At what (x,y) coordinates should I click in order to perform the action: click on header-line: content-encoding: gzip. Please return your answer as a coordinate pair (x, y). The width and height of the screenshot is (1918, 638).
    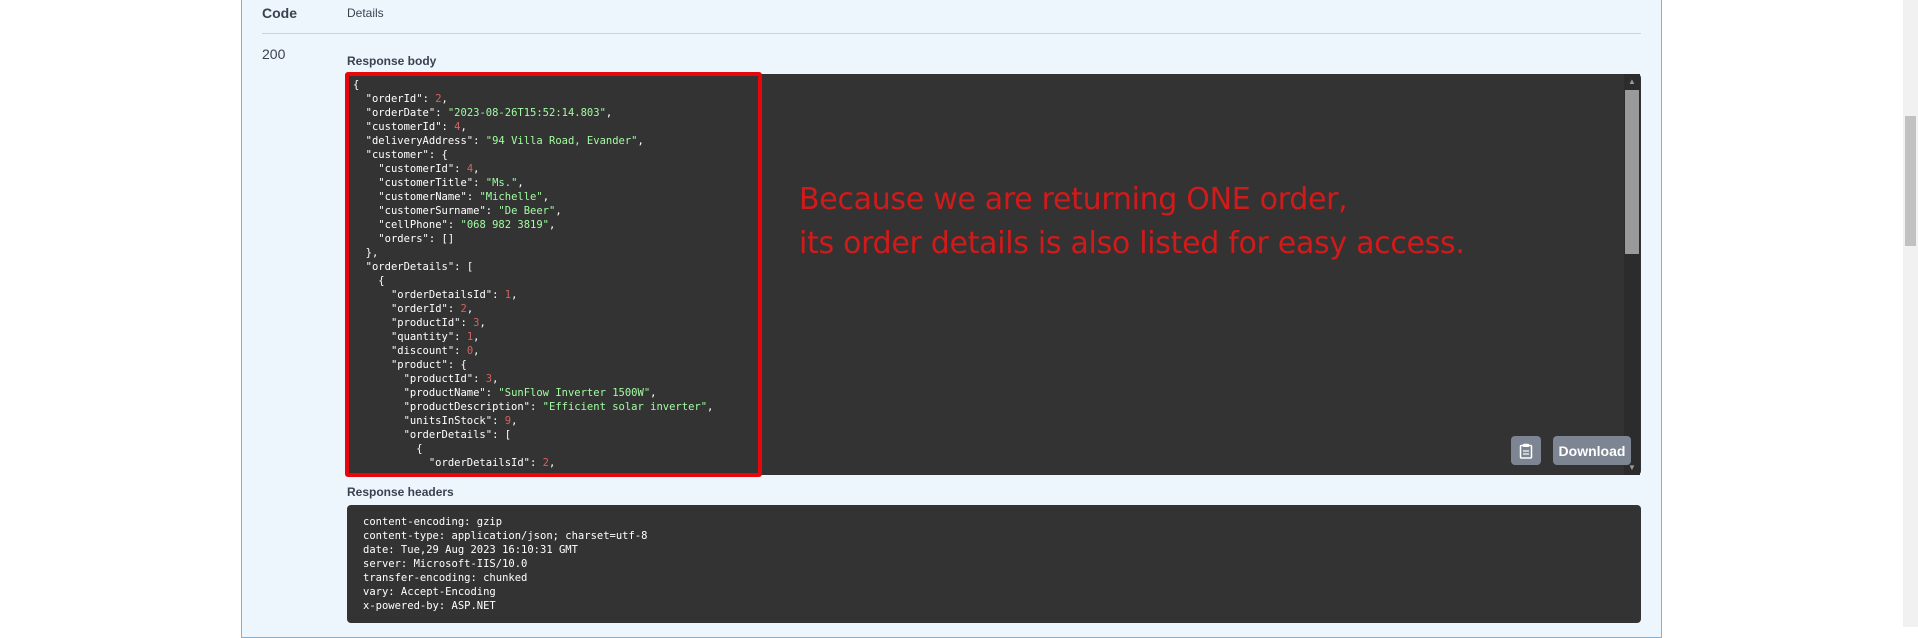
    Looking at the image, I should click on (433, 522).